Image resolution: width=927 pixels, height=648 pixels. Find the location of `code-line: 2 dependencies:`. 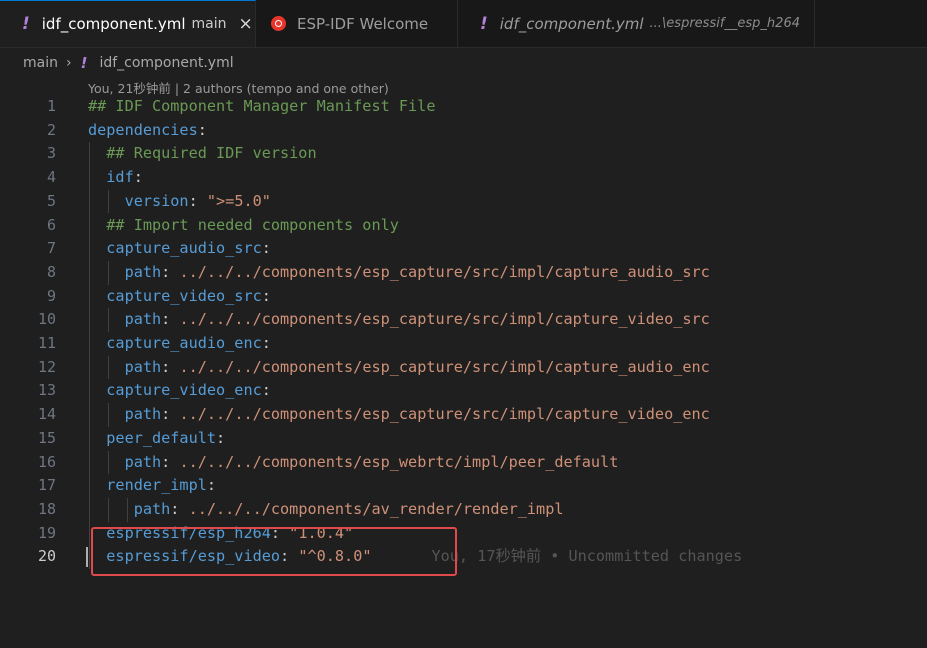

code-line: 2 dependencies: is located at coordinates (463, 131).